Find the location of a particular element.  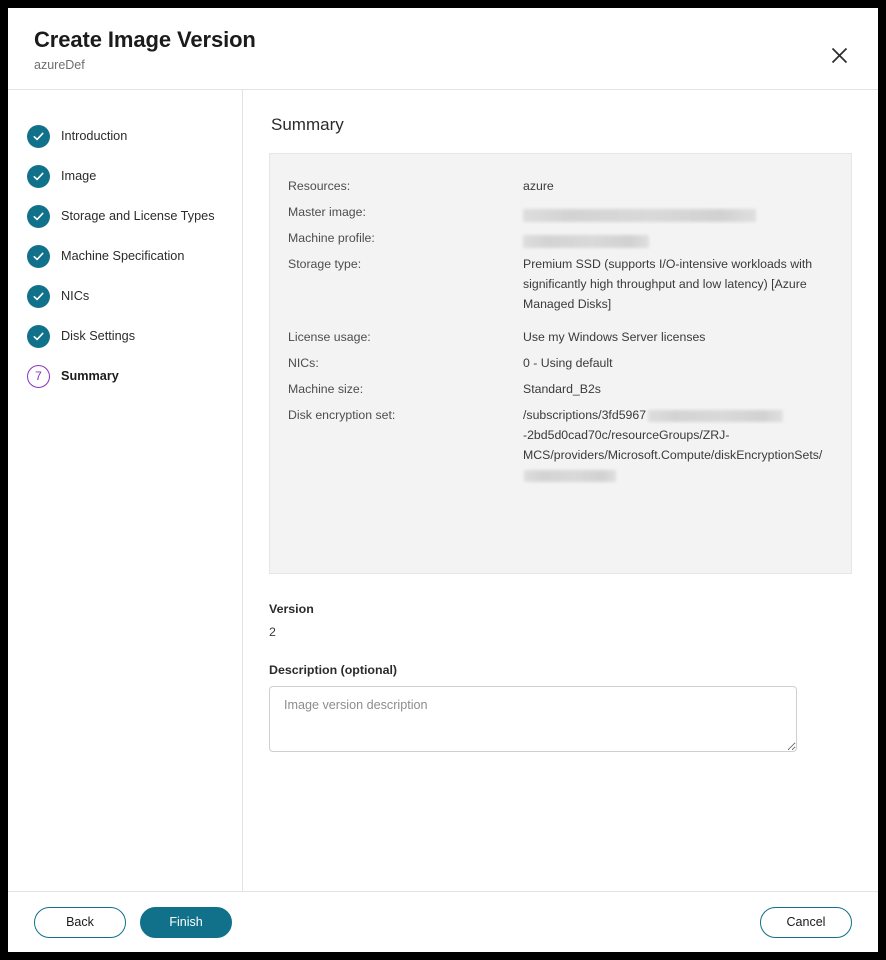

close-button is located at coordinates (839, 55).